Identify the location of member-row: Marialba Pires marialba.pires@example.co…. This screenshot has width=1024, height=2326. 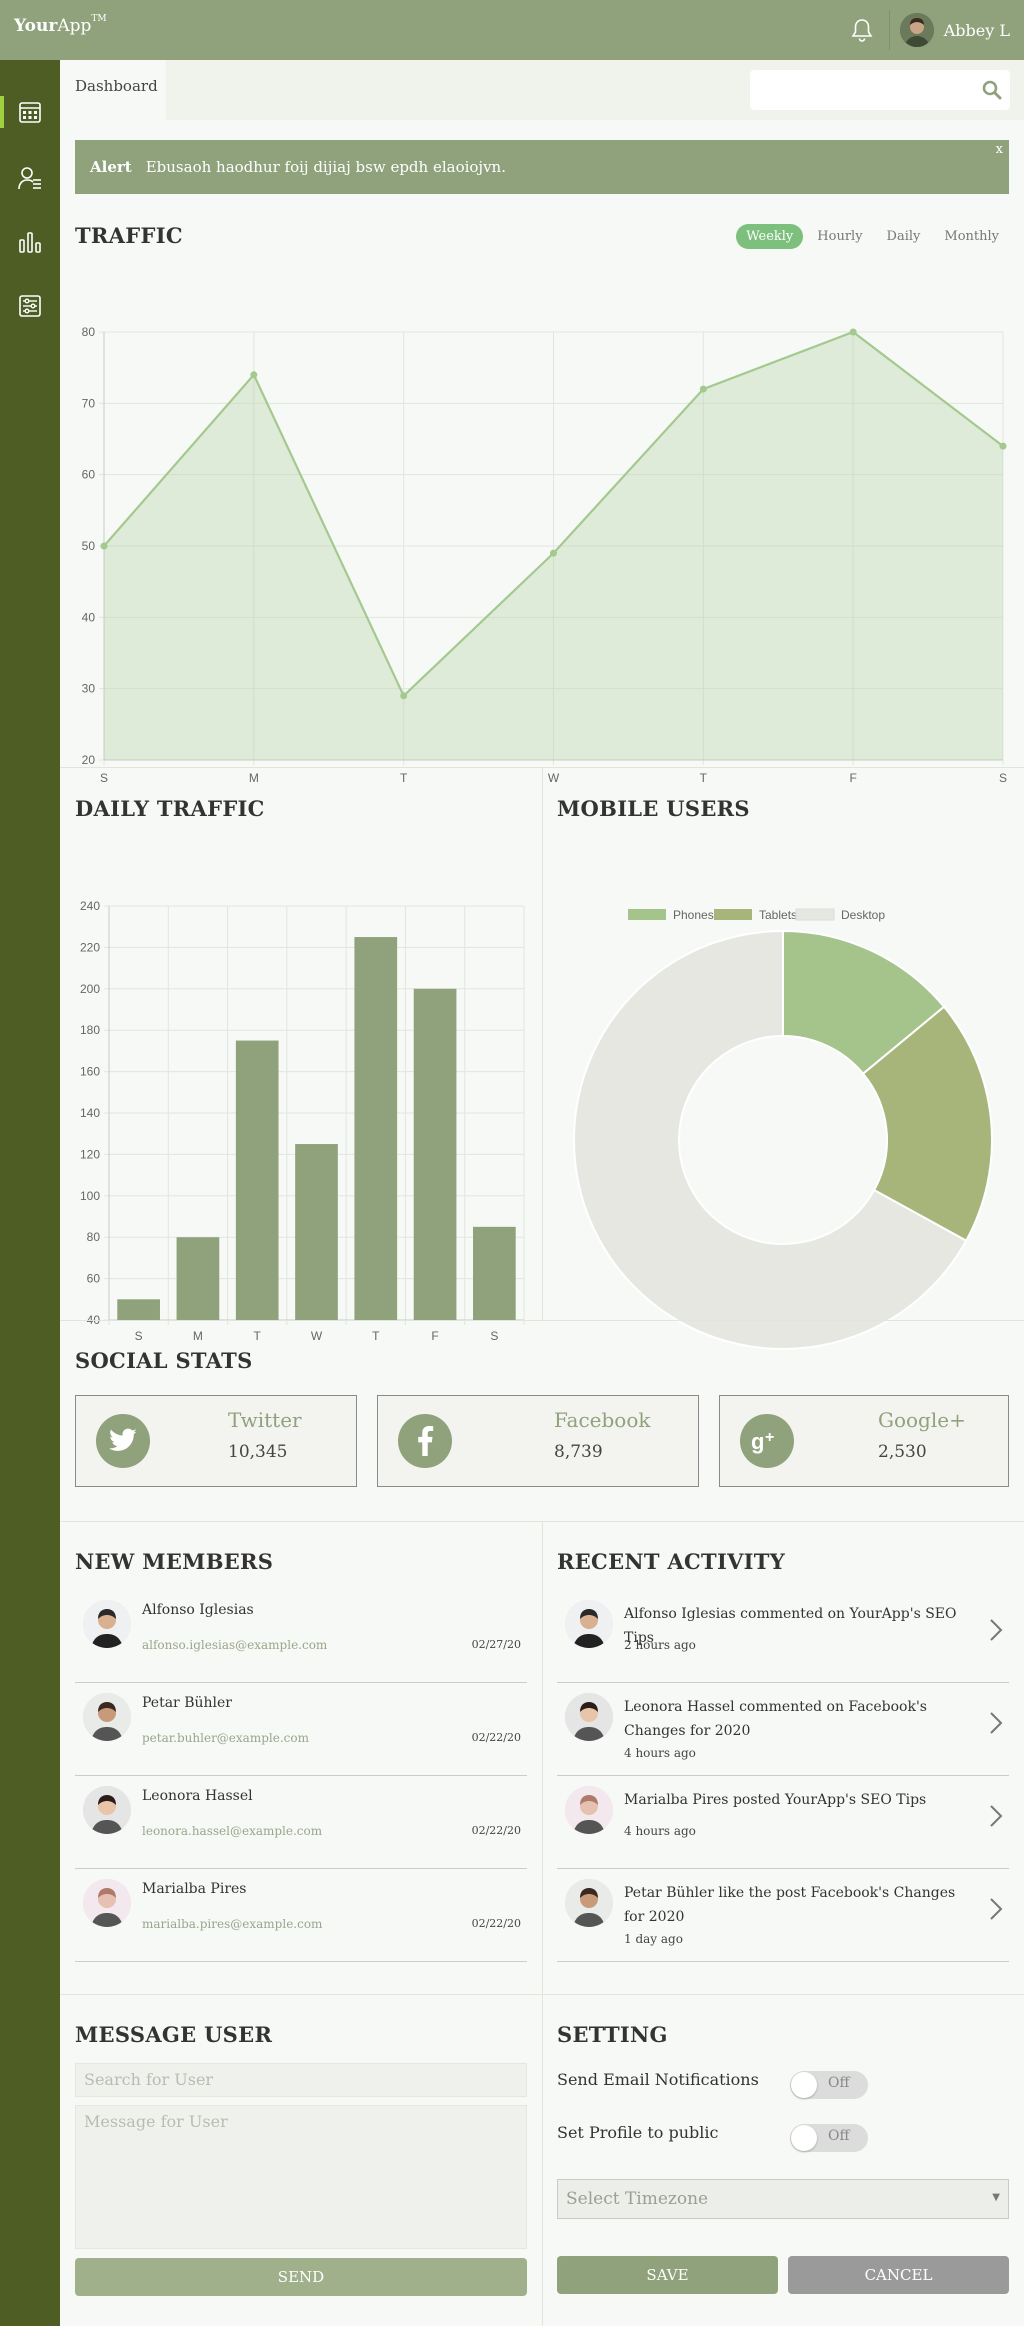
(301, 1915).